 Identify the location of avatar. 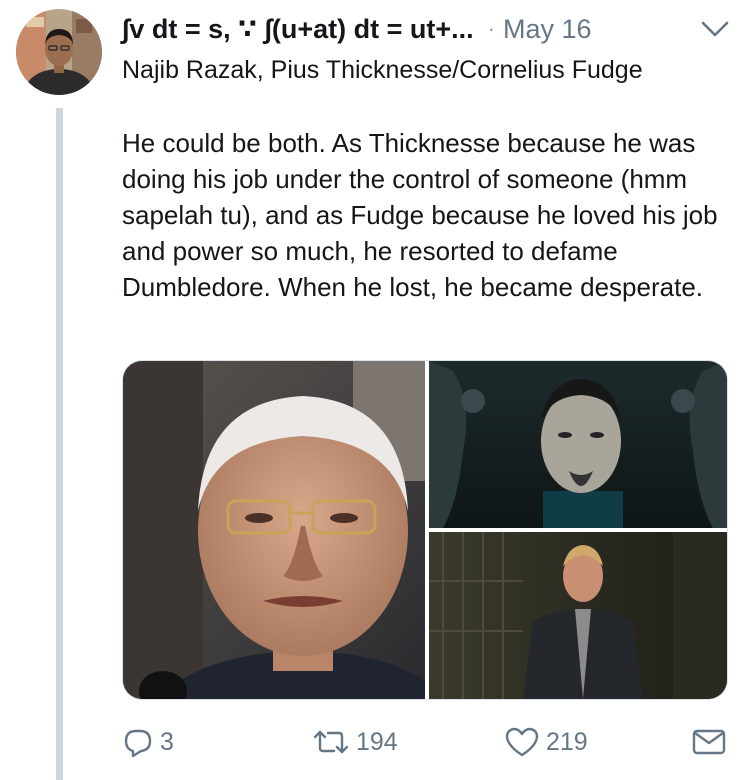
(59, 52).